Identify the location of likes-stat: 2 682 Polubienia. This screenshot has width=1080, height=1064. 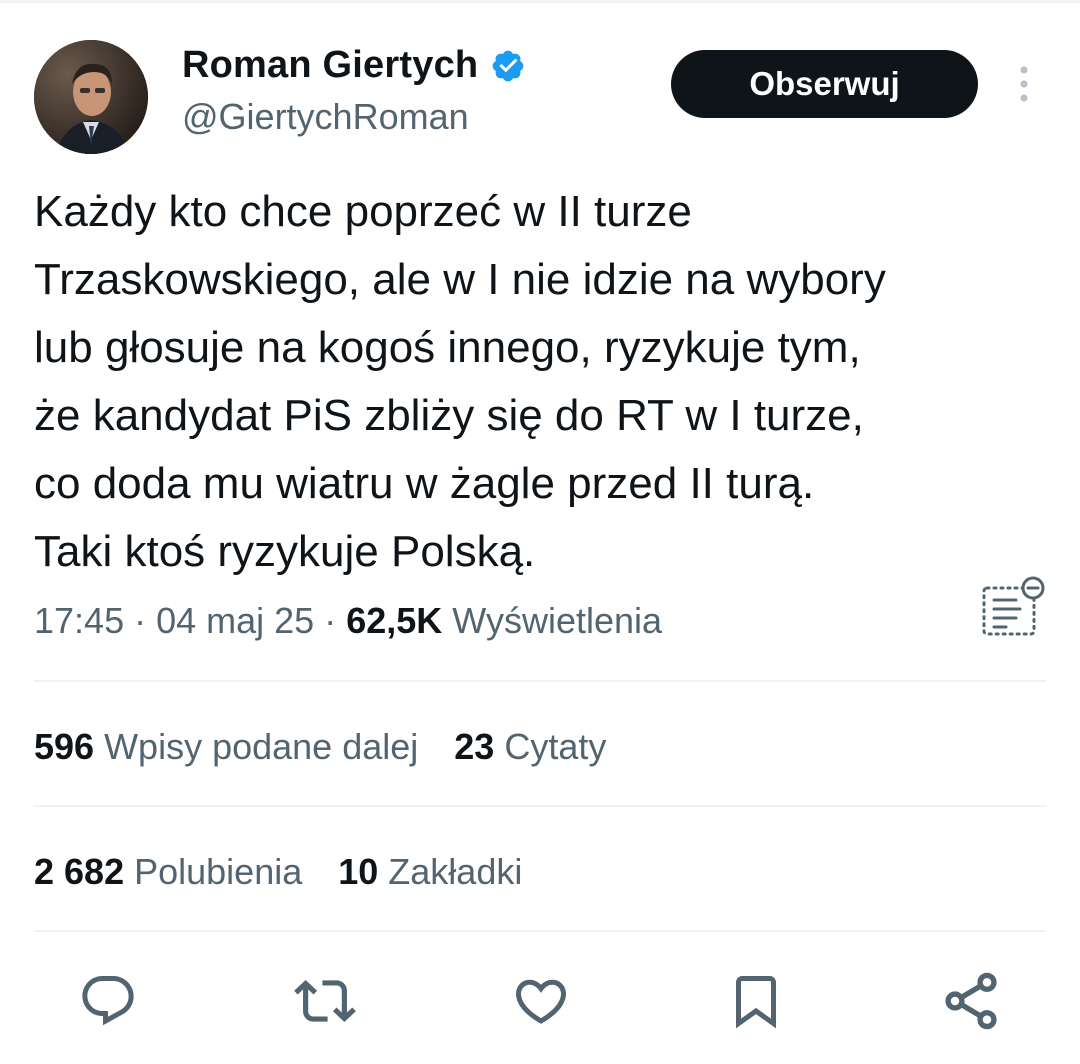
(168, 872).